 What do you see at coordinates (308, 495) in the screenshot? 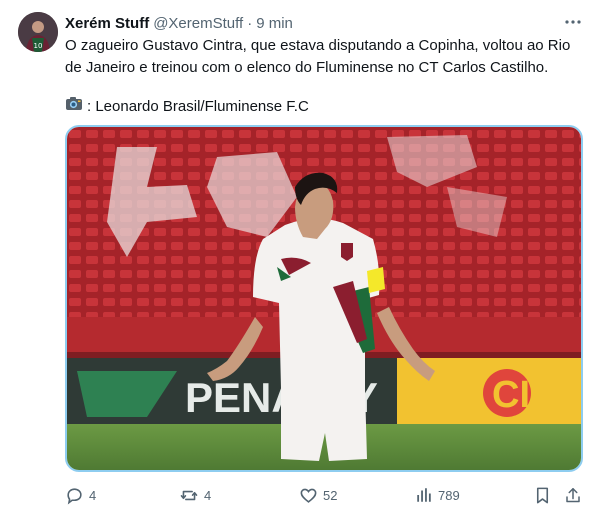
I see `heart-icon` at bounding box center [308, 495].